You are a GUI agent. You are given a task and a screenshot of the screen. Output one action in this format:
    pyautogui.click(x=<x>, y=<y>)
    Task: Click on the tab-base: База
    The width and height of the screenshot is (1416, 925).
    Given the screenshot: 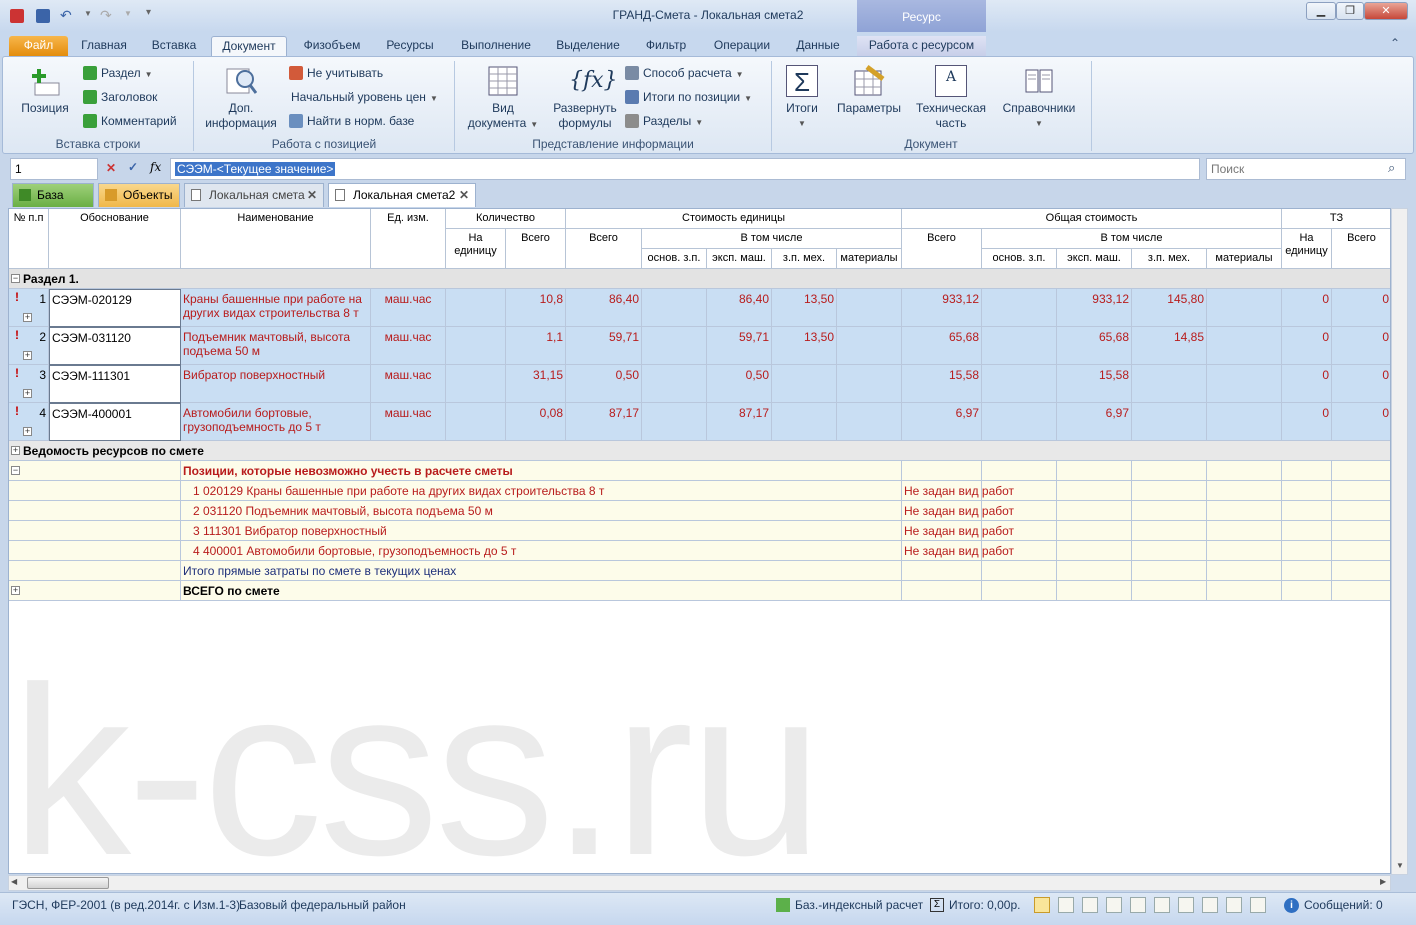 What is the action you would take?
    pyautogui.click(x=53, y=195)
    